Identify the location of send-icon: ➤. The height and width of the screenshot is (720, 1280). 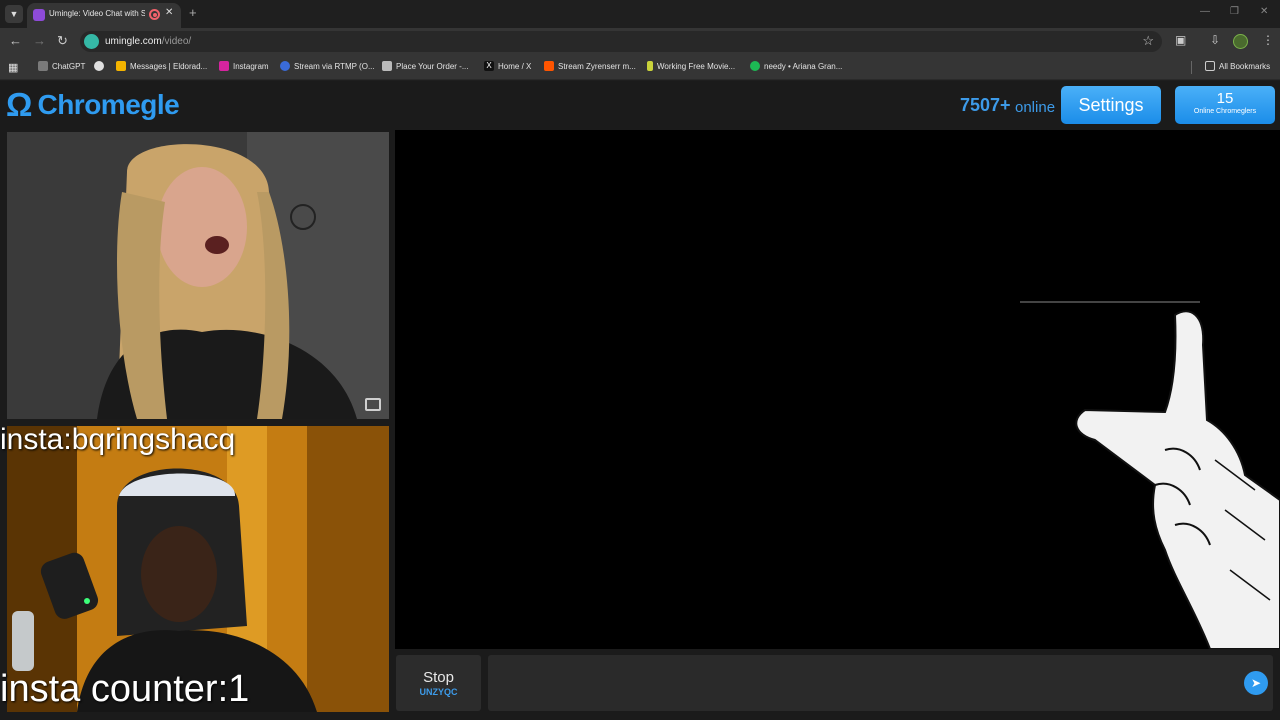
(1256, 683).